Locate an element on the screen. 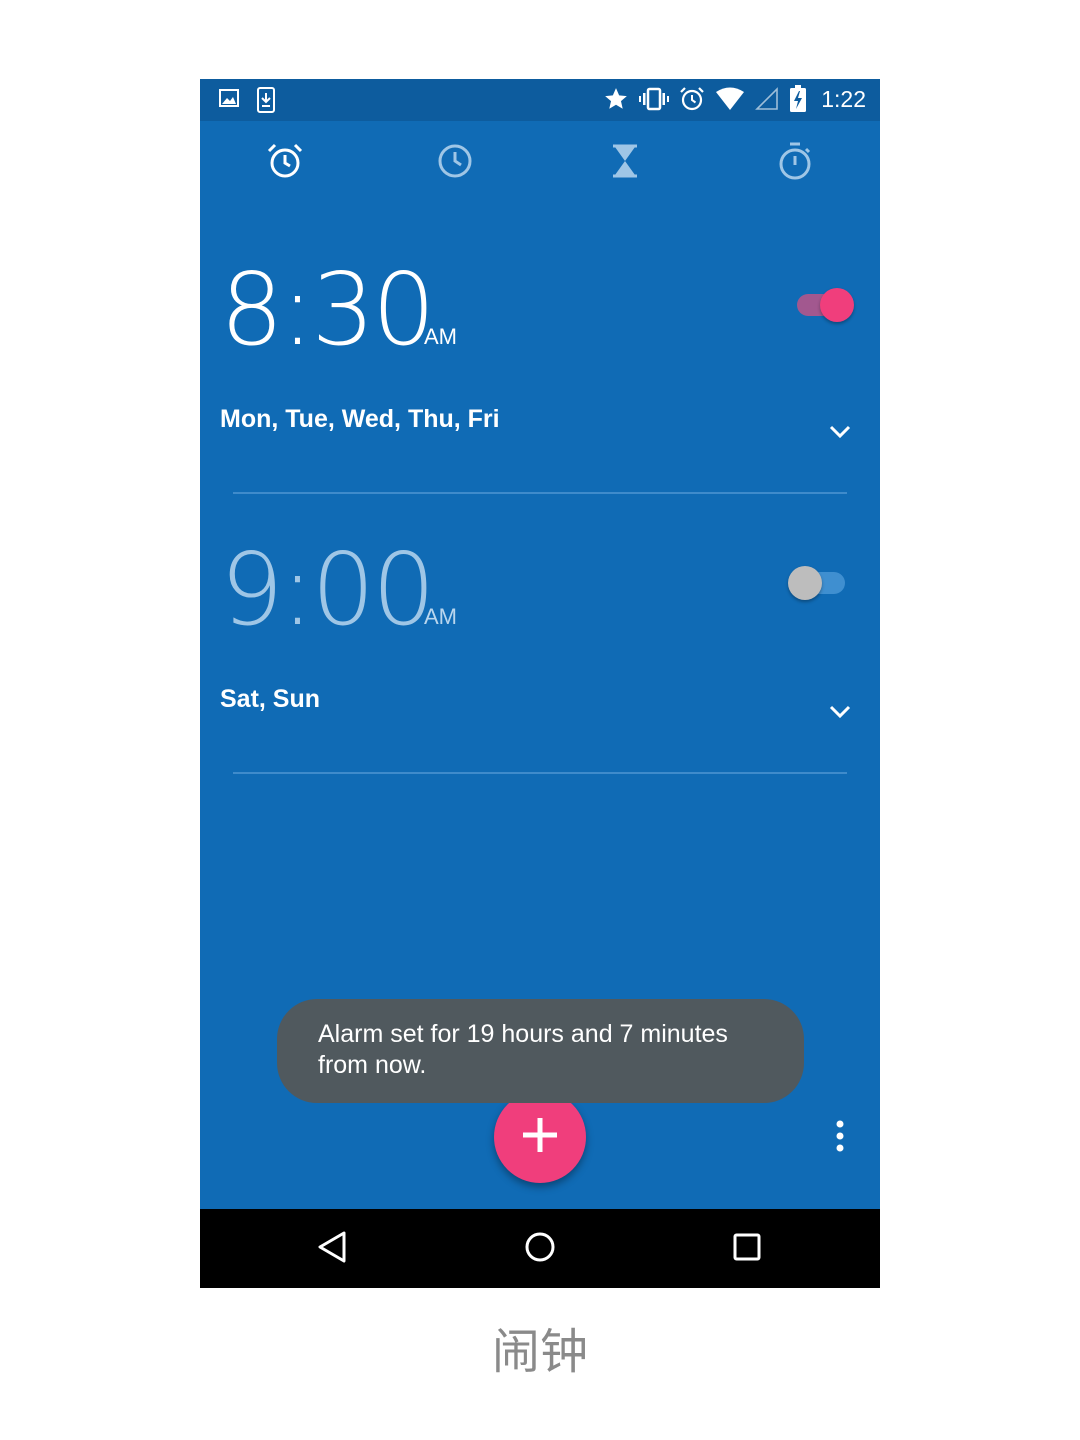 The image size is (1080, 1440). alarm-time: 9:00 is located at coordinates (328, 590).